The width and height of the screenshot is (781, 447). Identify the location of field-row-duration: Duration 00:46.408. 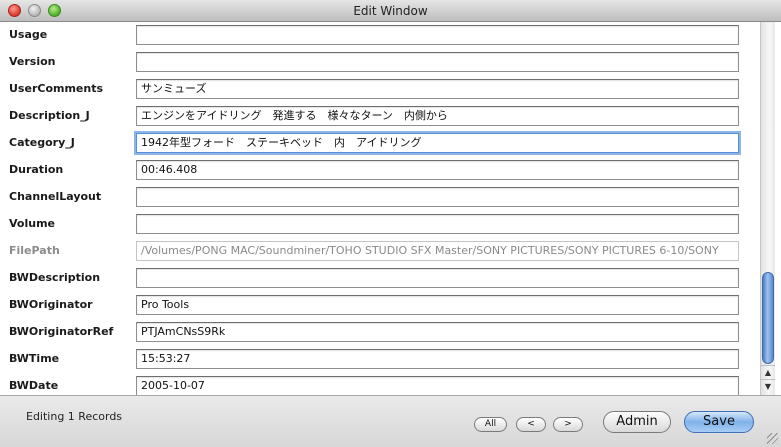
(380, 170).